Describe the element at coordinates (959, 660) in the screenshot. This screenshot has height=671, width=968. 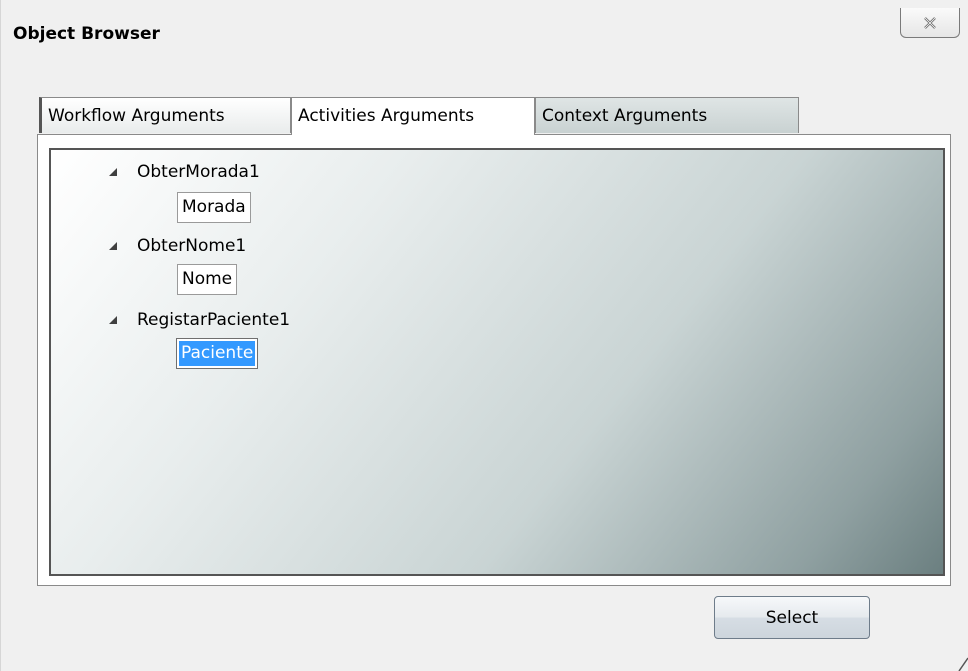
I see `resize-grip-icon` at that location.